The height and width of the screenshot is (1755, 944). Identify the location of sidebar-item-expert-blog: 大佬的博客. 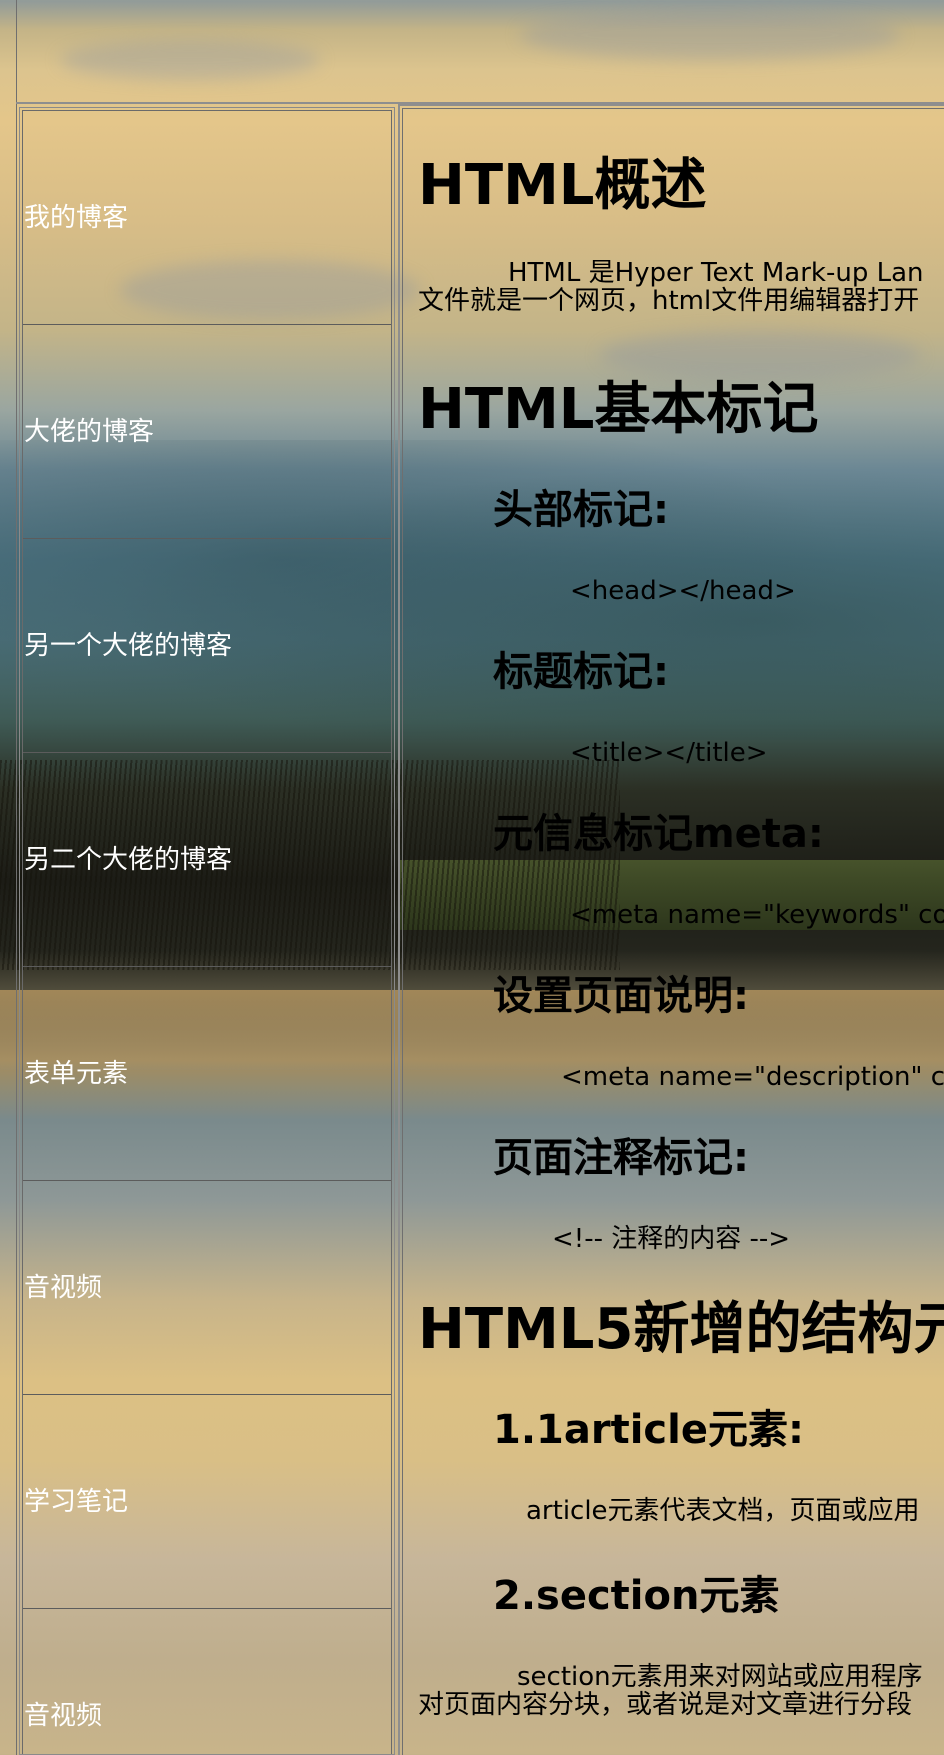
(207, 432).